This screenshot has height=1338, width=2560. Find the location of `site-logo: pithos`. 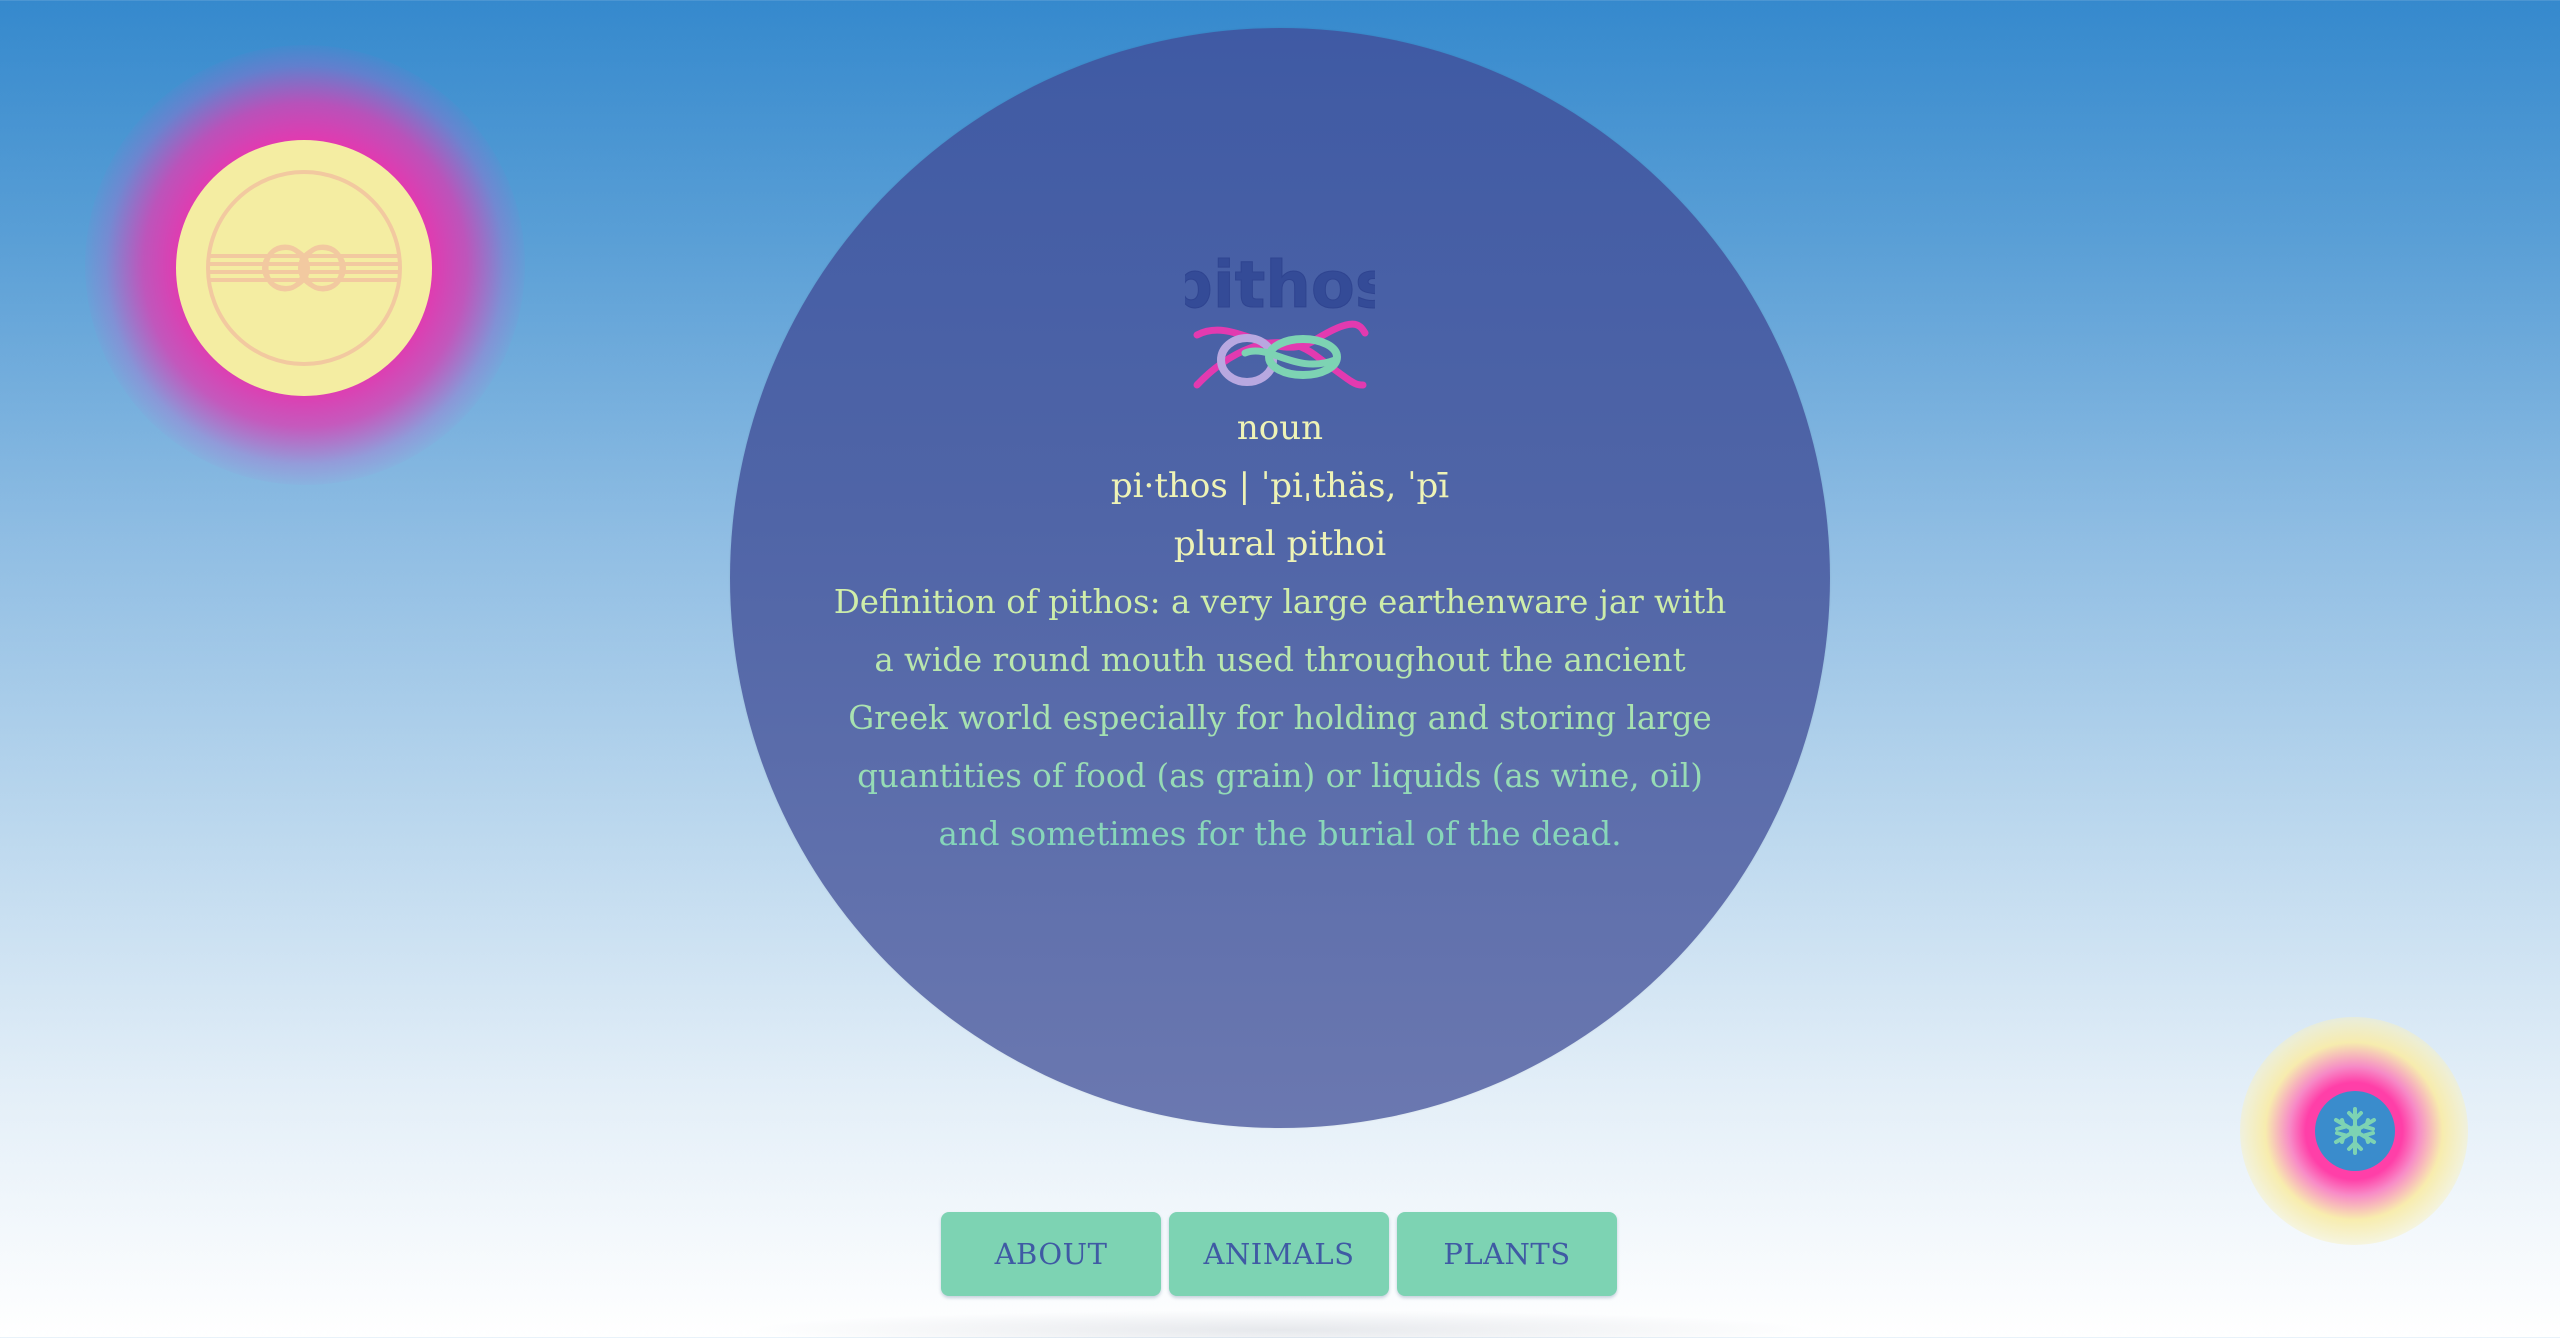

site-logo: pithos is located at coordinates (1280, 320).